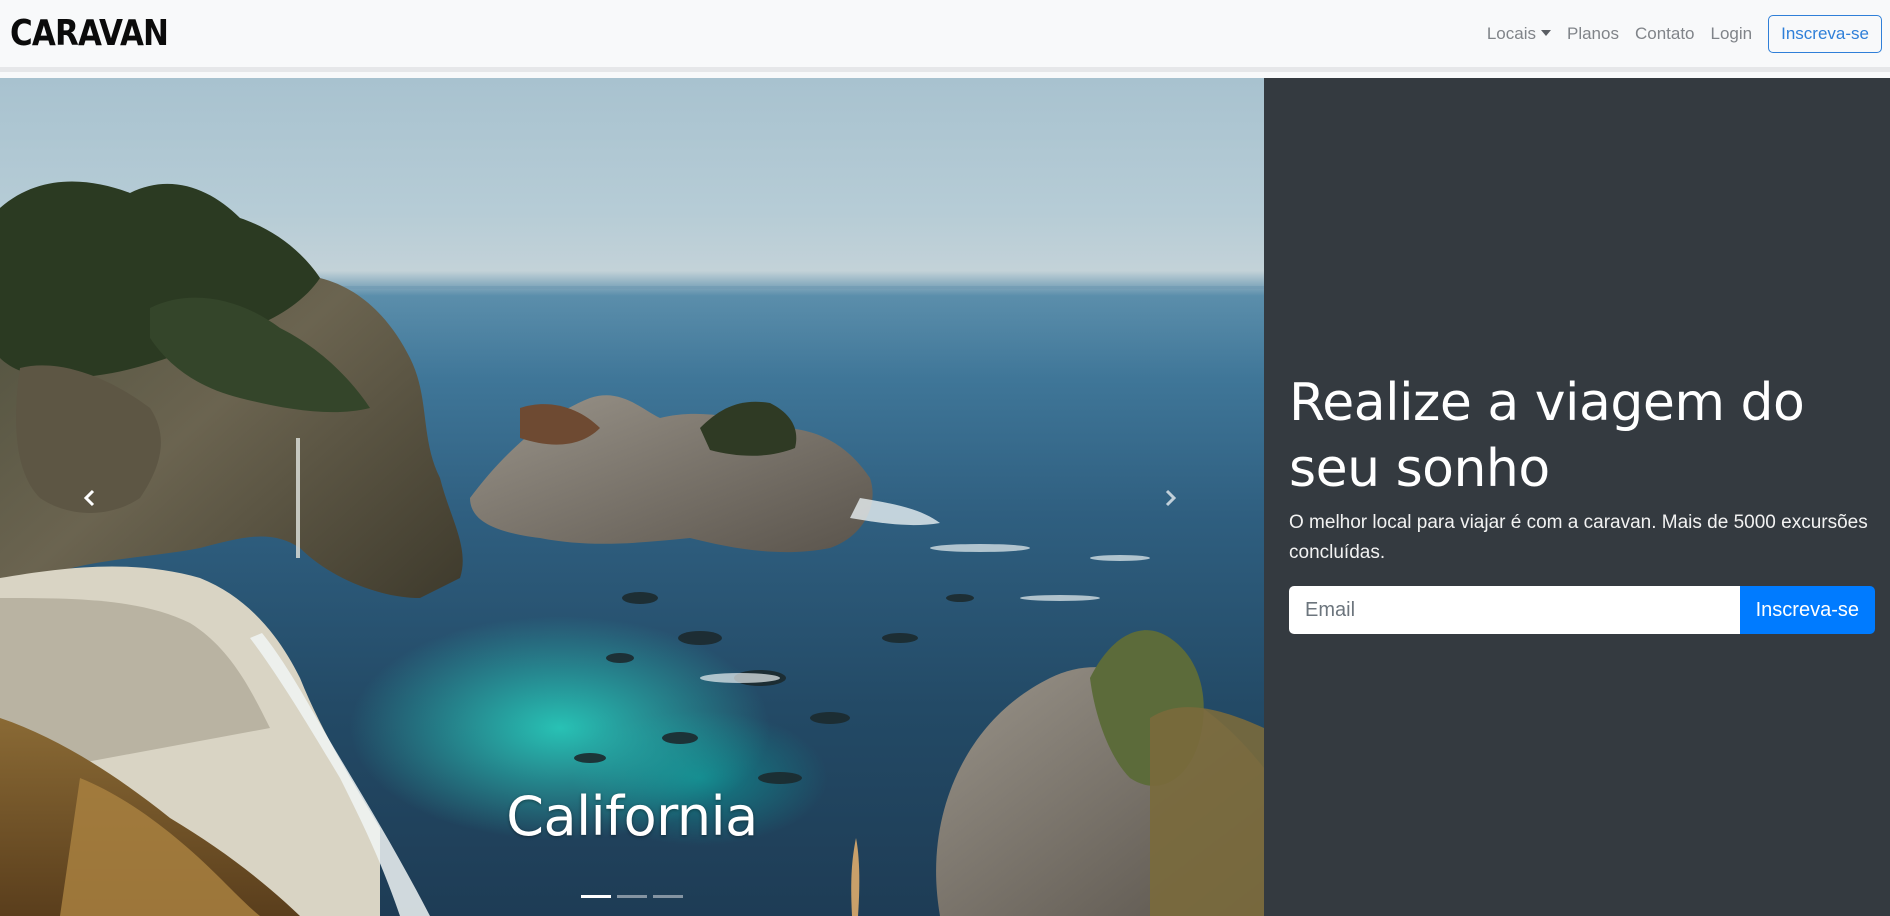 Image resolution: width=1890 pixels, height=916 pixels. What do you see at coordinates (1545, 32) in the screenshot?
I see `caret-down-icon` at bounding box center [1545, 32].